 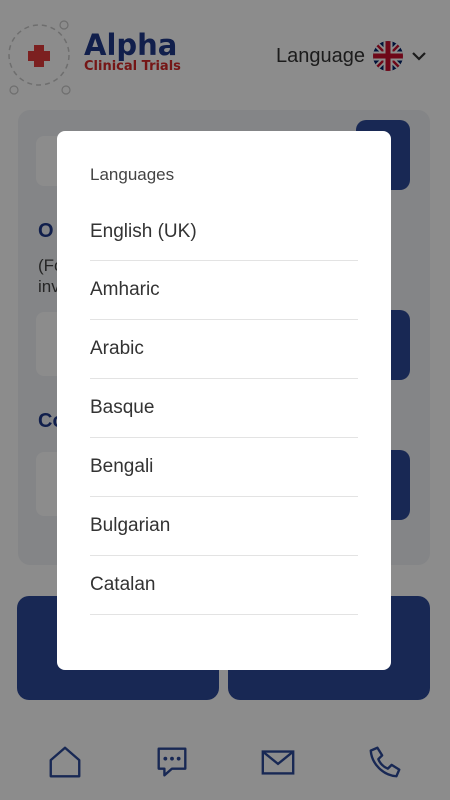 I want to click on language-option-english-uk: English (UK), so click(x=224, y=232).